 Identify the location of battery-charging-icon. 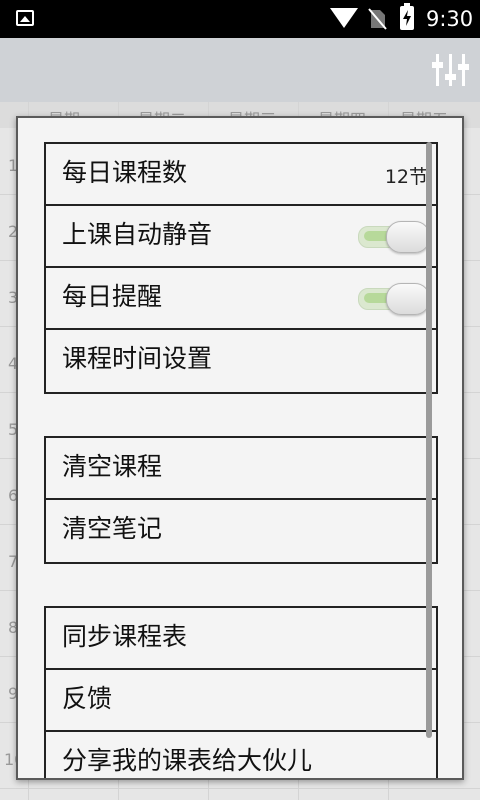
(407, 16).